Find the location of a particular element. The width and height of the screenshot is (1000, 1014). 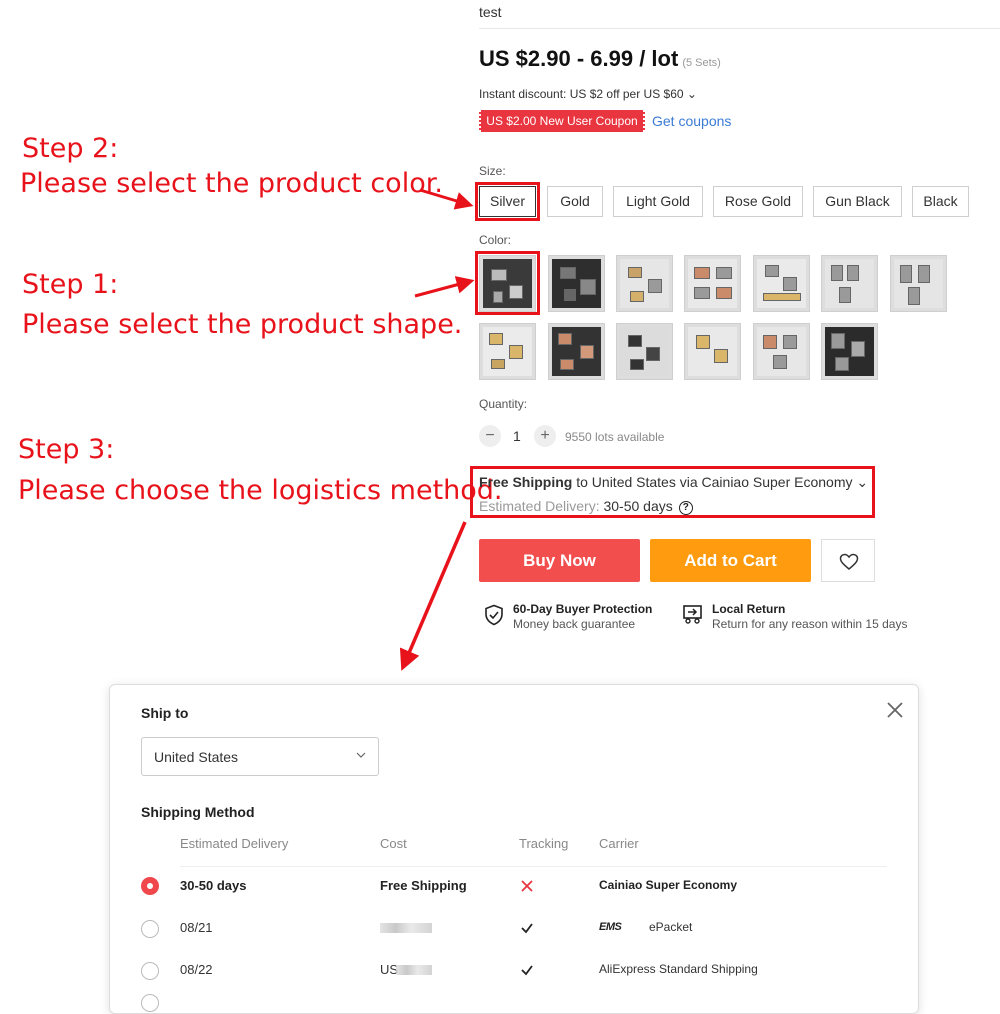

return-icon is located at coordinates (692, 614).